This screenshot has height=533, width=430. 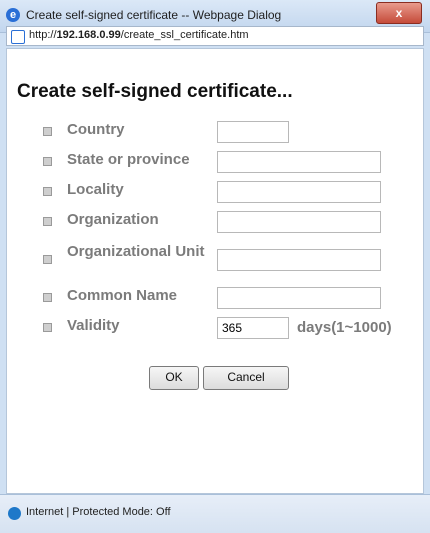 I want to click on common-name-input, so click(x=299, y=298).